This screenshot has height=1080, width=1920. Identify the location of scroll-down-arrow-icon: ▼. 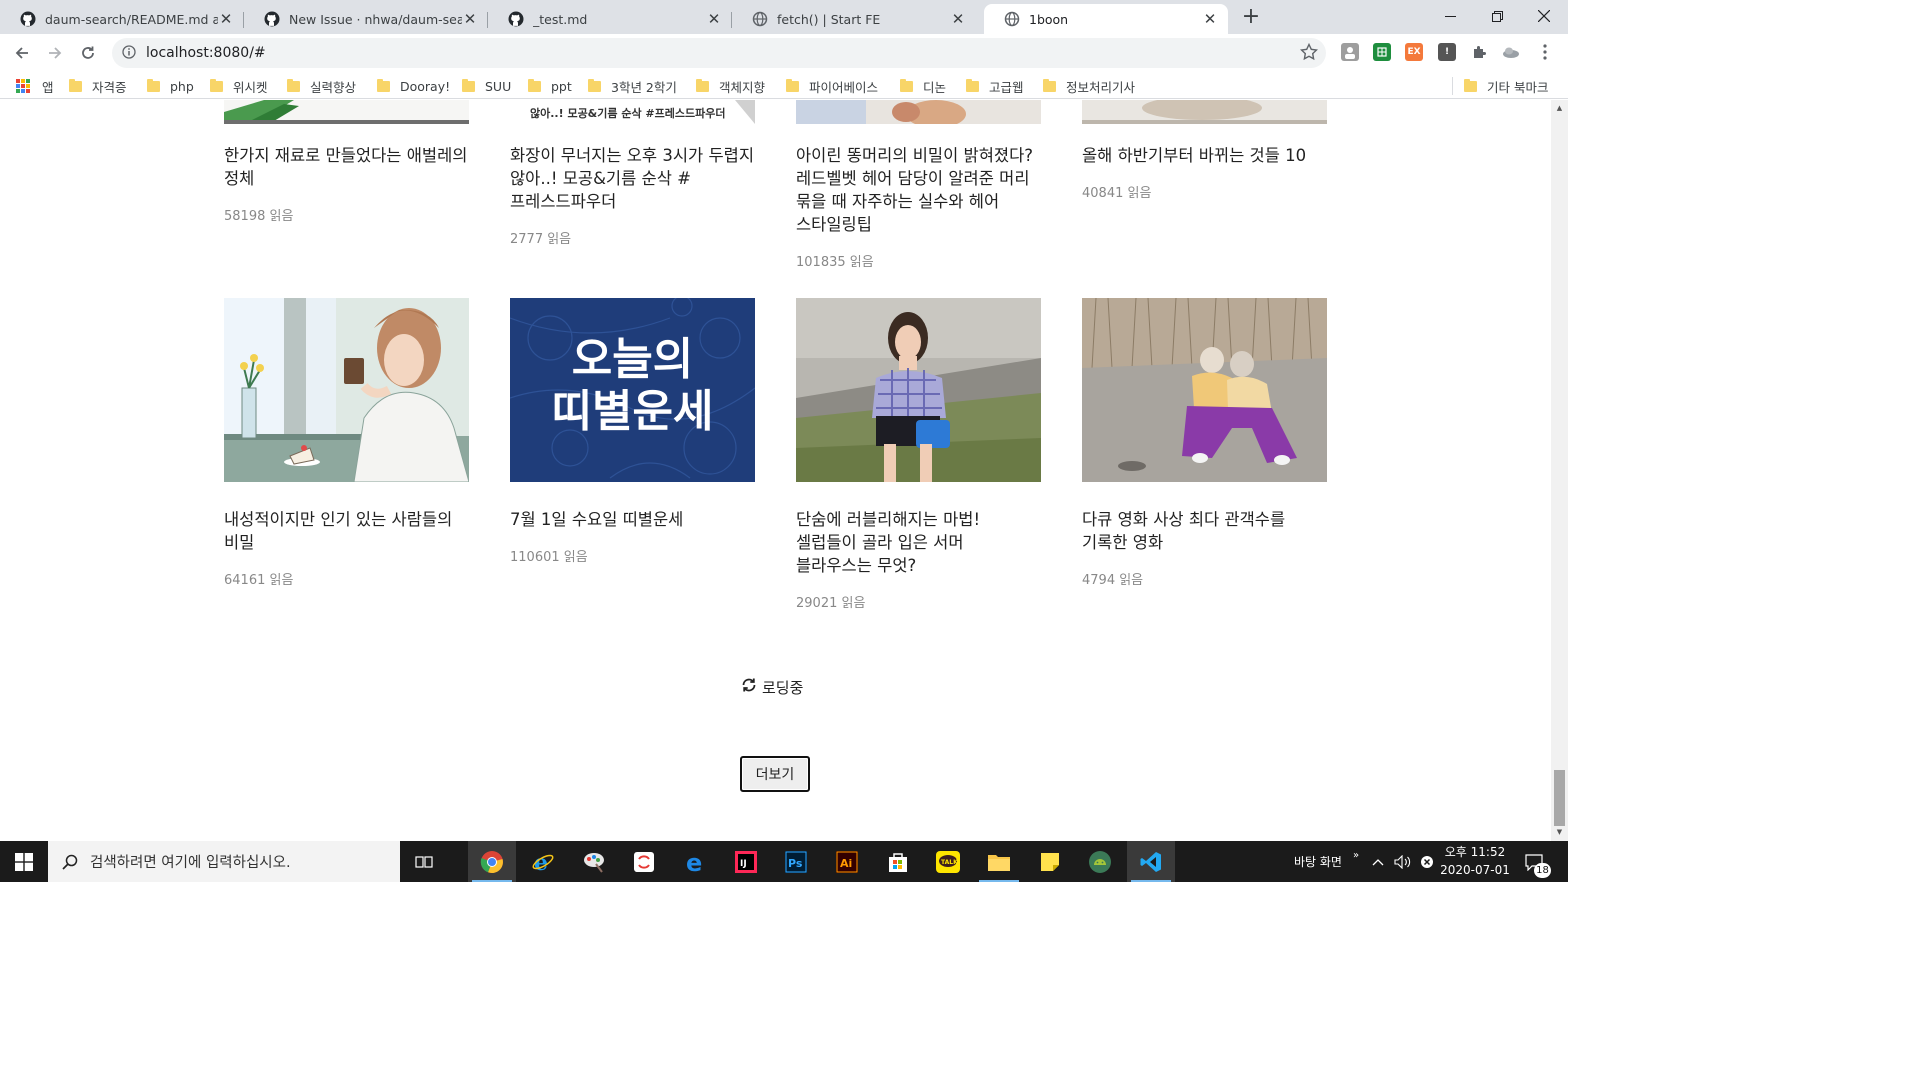
(1559, 832).